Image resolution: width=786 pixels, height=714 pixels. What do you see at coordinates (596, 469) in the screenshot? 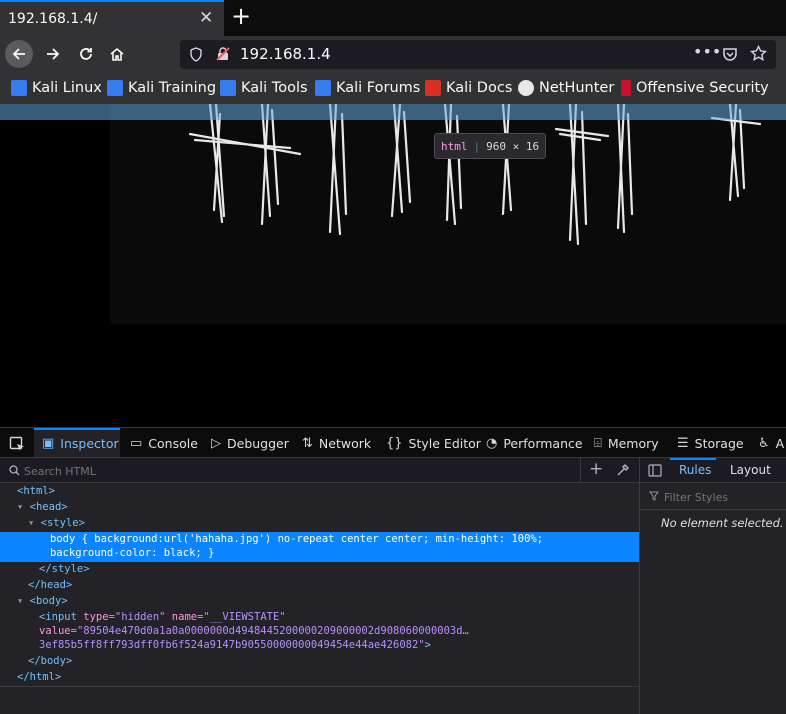
I see `add-node-button: +` at bounding box center [596, 469].